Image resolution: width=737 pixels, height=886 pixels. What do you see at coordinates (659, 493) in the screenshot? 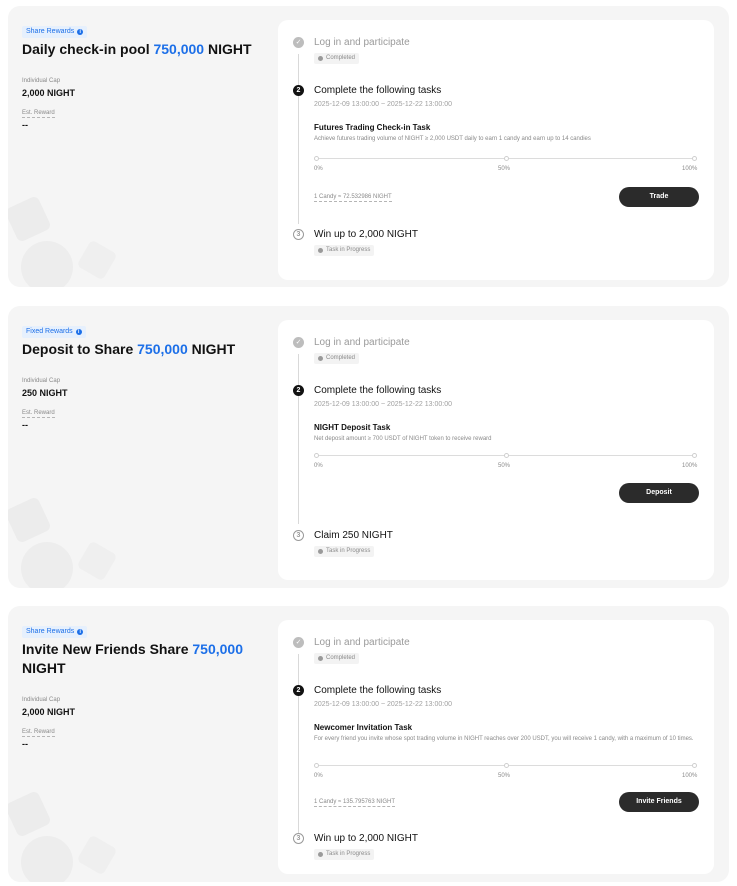
I see `deposit-button: Deposit` at bounding box center [659, 493].